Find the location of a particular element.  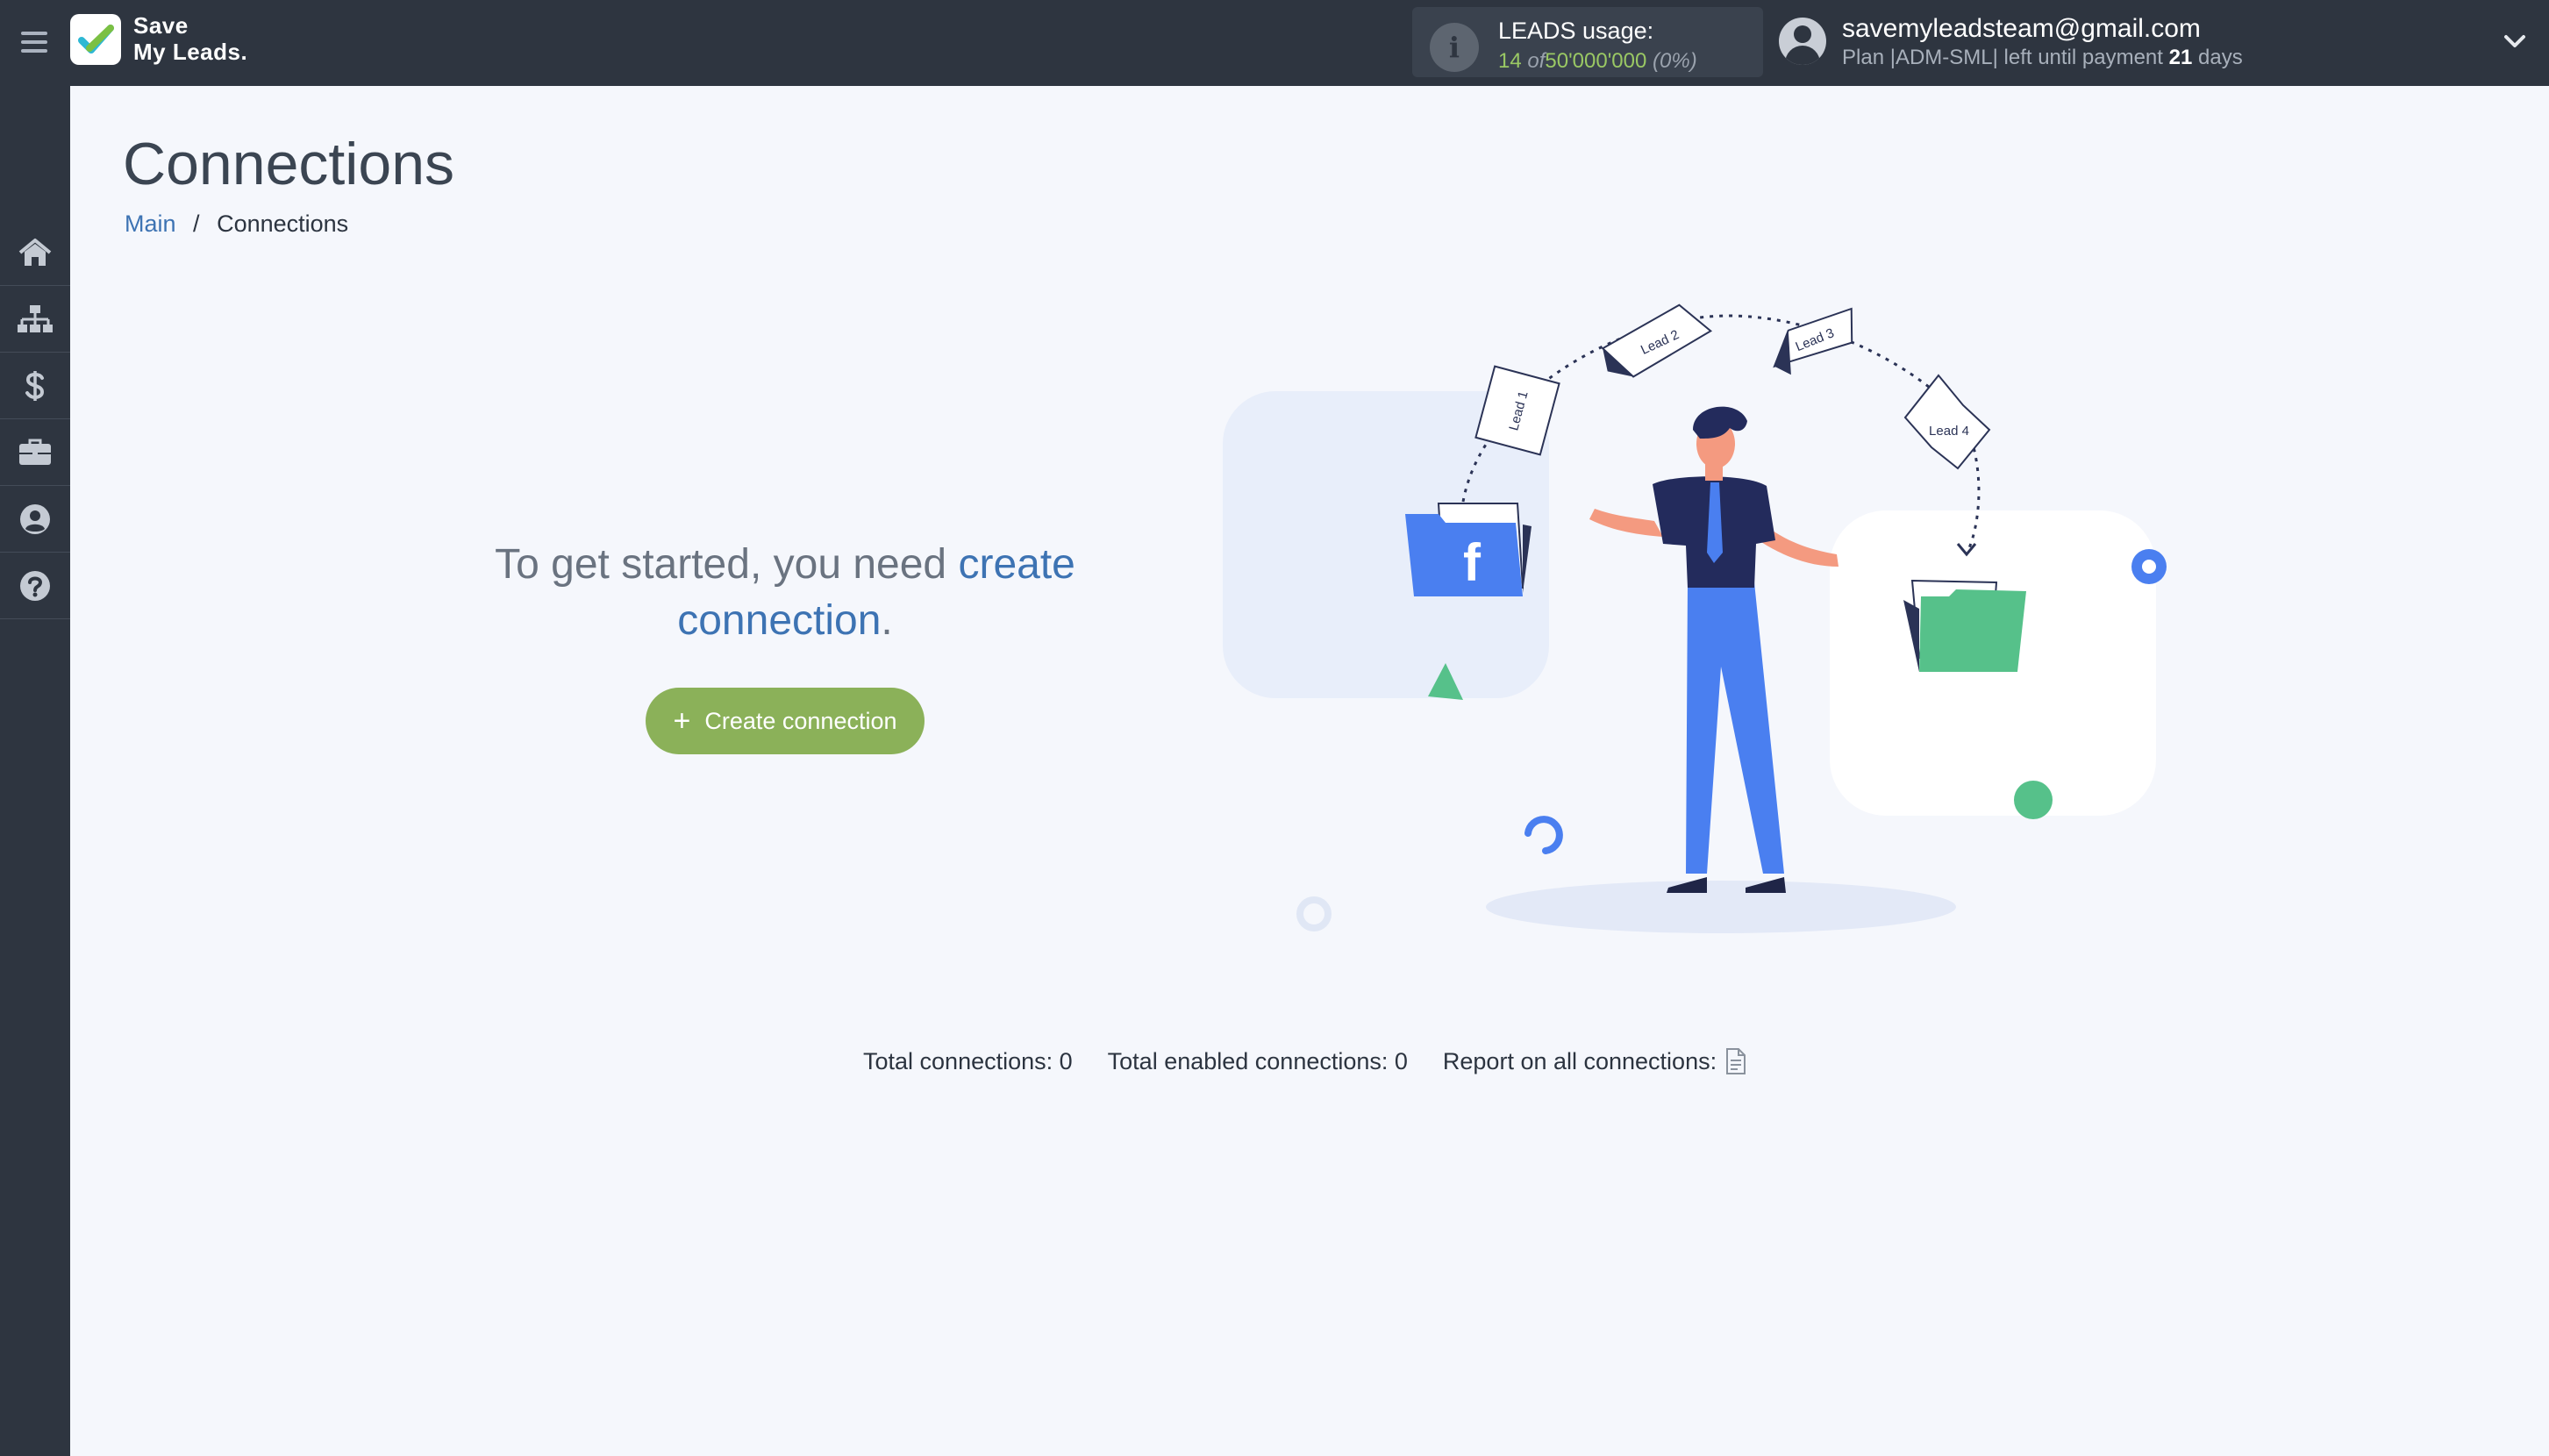

account-email: savemyleadsteam@gmail.com is located at coordinates (2021, 29).